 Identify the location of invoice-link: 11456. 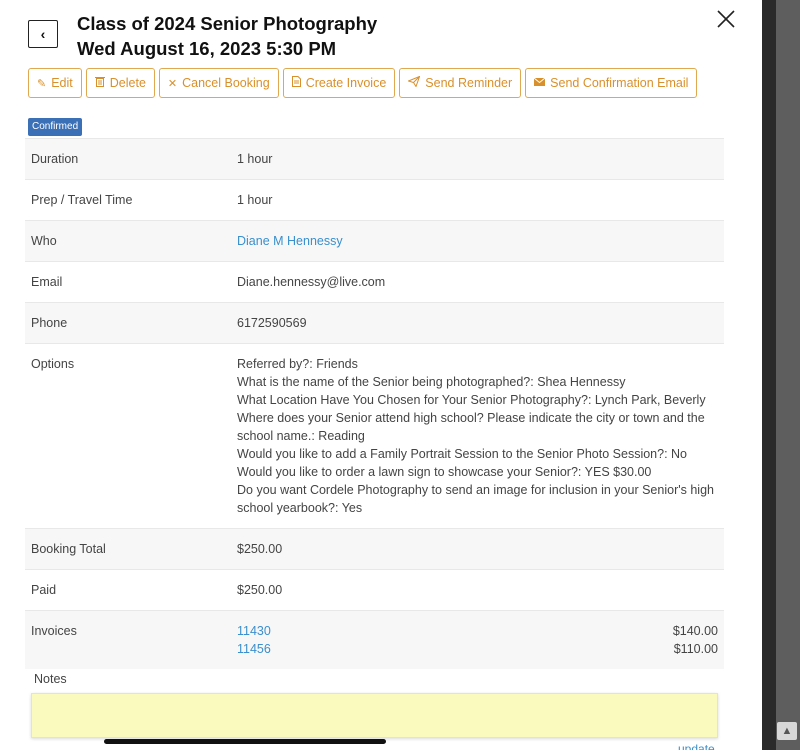
(254, 649).